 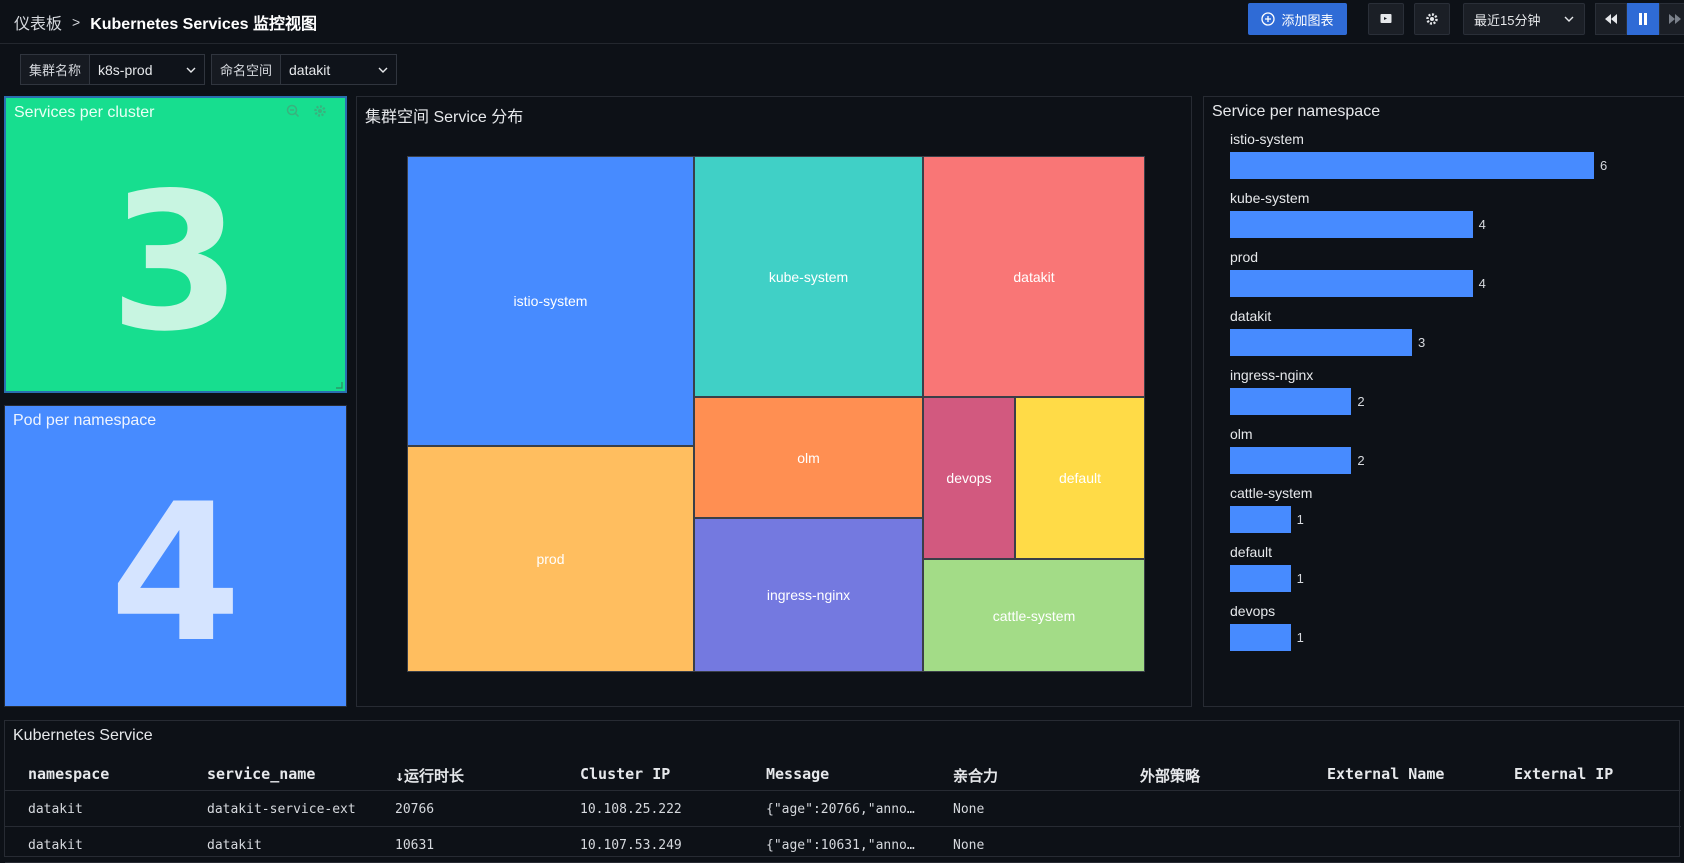 I want to click on pod-per-namespace-panel: Pod per namespace 4, so click(x=175, y=556).